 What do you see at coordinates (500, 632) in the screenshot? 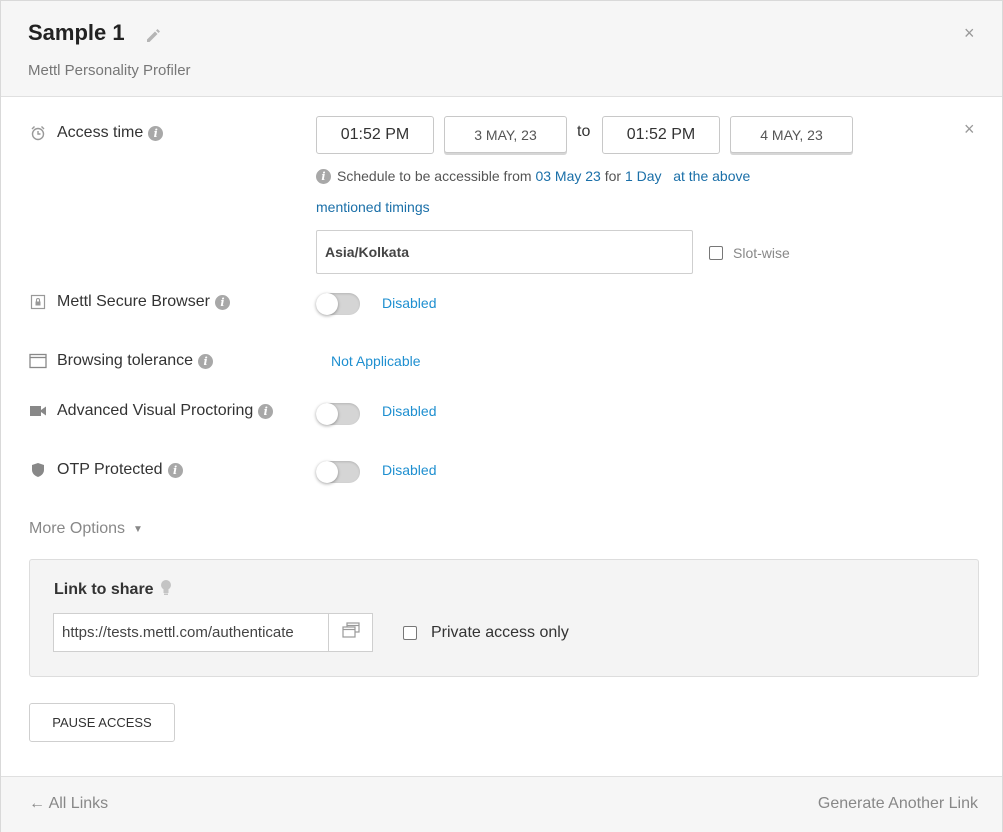
I see `private-access-label: Private access only` at bounding box center [500, 632].